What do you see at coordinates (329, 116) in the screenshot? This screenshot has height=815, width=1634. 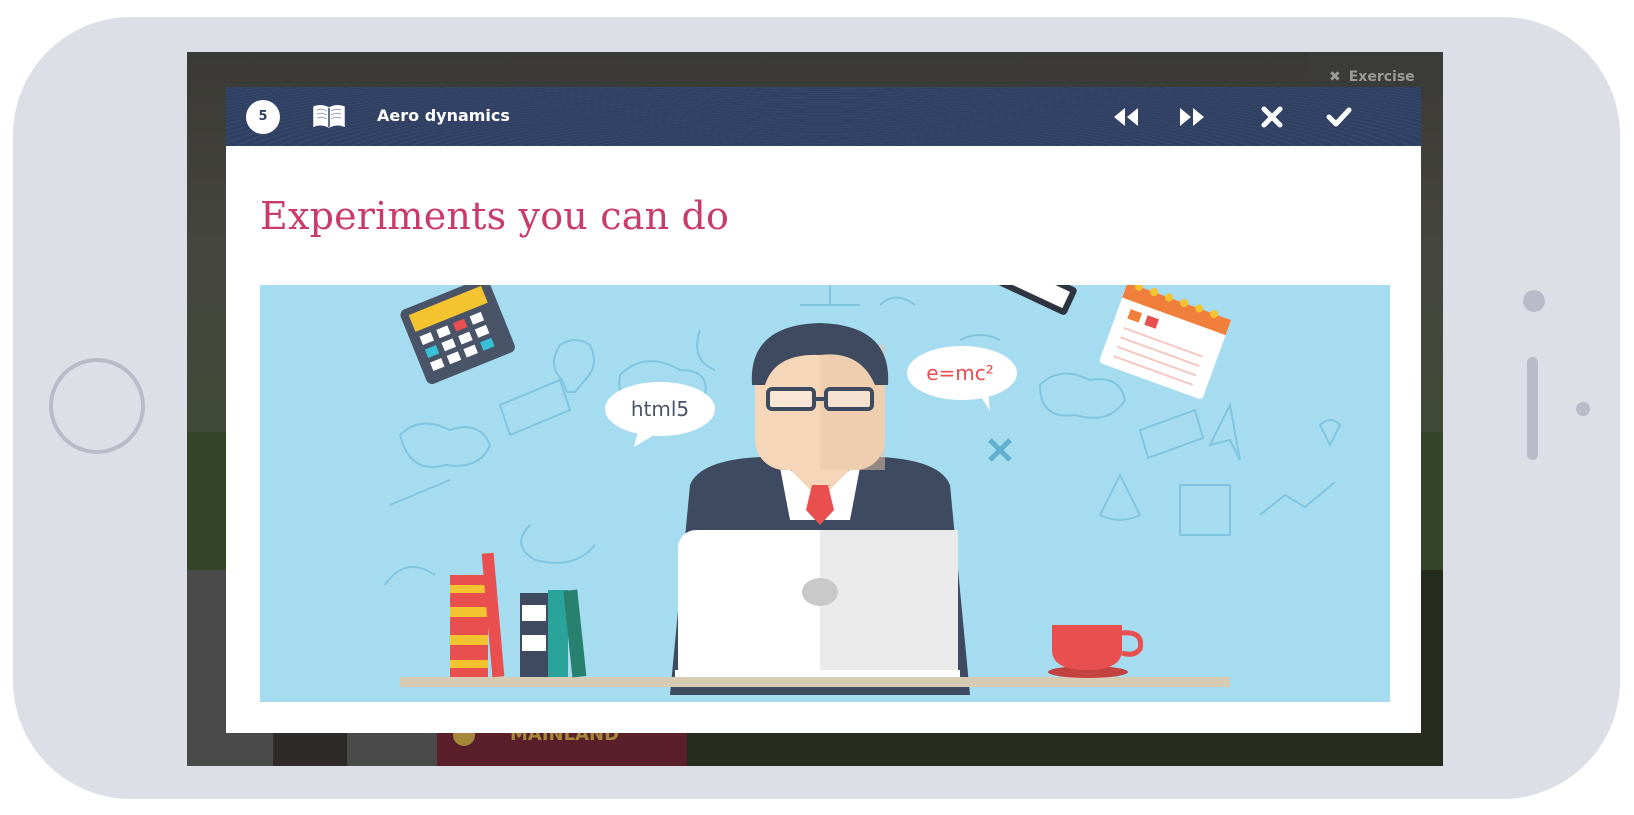 I see `book-icon` at bounding box center [329, 116].